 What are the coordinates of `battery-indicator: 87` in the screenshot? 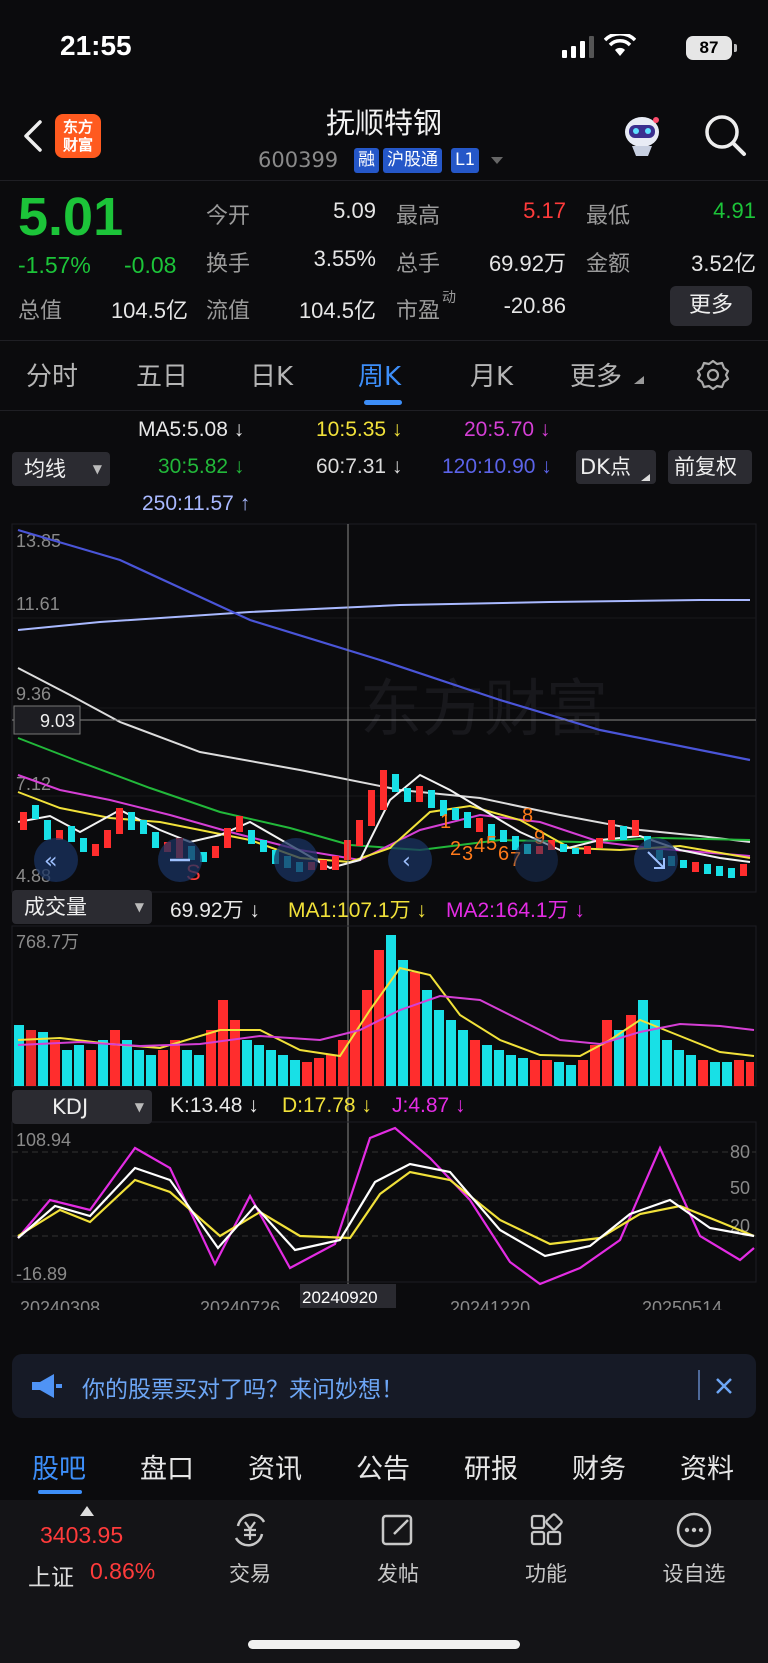 It's located at (711, 48).